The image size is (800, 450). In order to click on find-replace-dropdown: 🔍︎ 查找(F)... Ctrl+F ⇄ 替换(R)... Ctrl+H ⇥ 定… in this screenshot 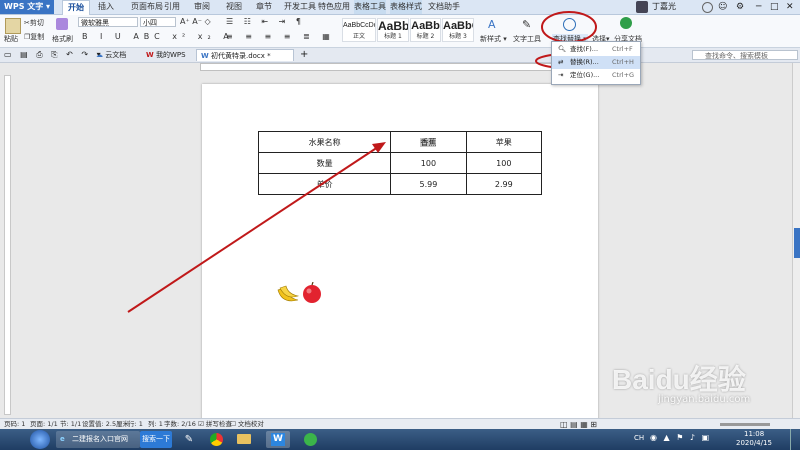, I will do `click(596, 63)`.